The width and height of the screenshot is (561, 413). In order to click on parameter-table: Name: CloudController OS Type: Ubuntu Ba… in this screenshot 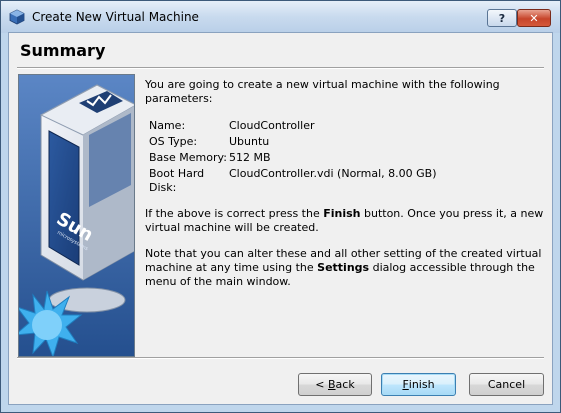, I will do `click(293, 157)`.